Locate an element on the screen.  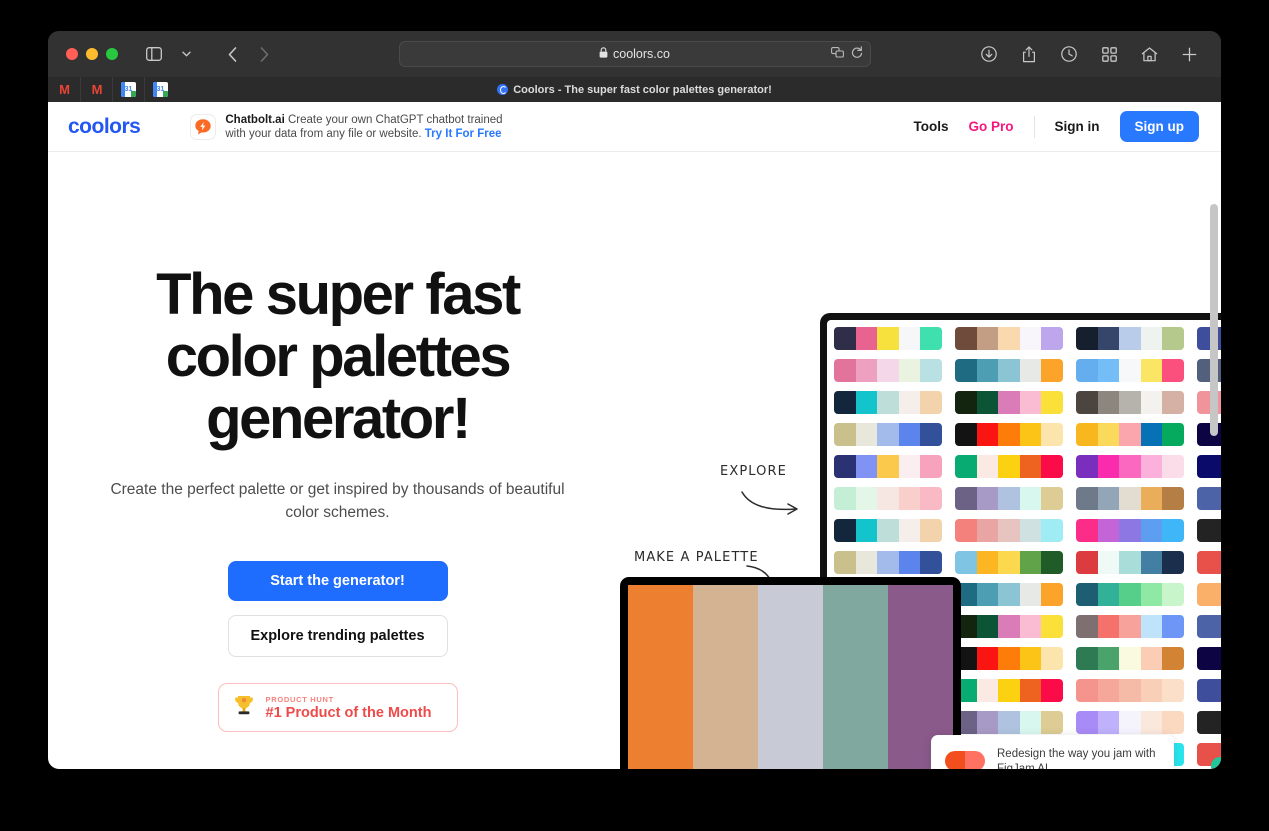
nav-sign-up-button: Sign up is located at coordinates (1159, 126).